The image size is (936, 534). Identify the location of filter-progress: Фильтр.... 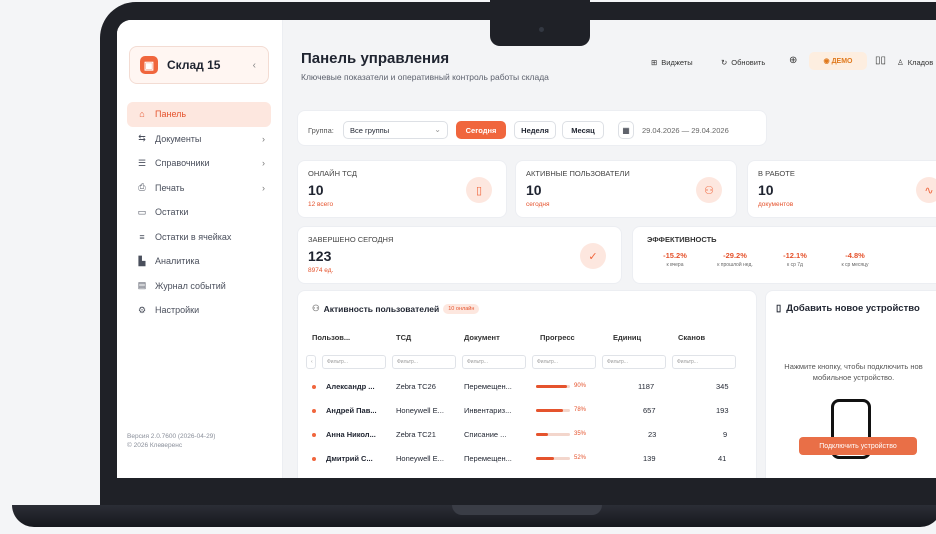
(564, 362).